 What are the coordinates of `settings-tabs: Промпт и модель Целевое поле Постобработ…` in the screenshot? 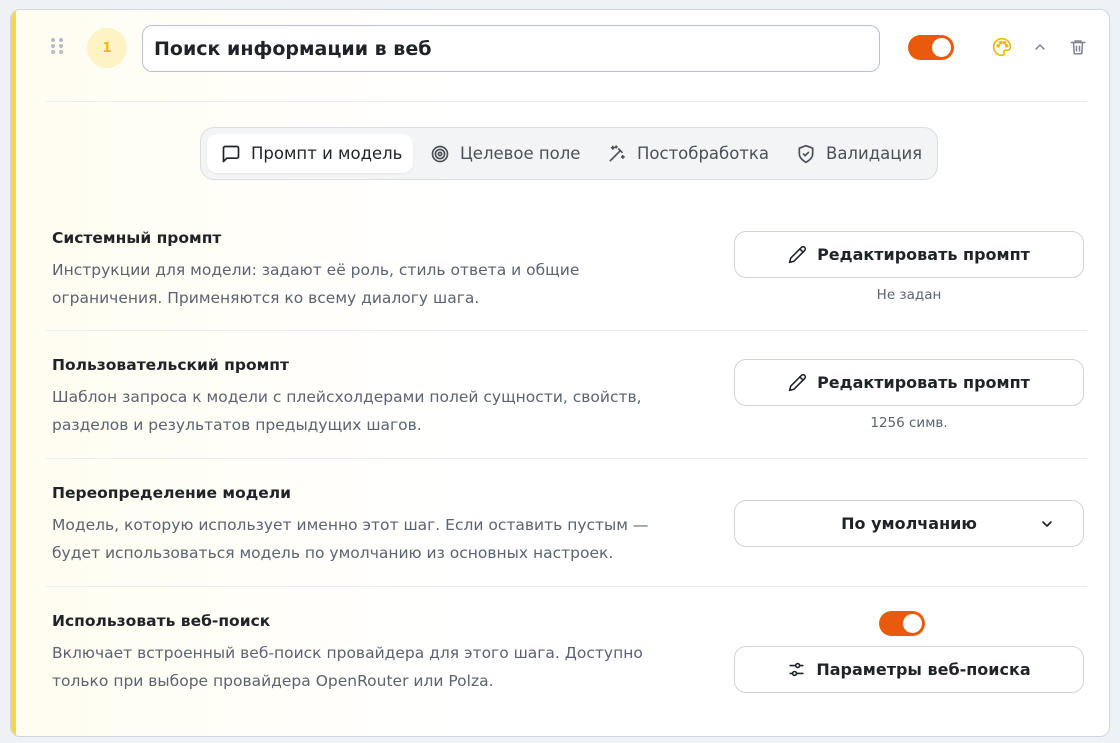 It's located at (569, 153).